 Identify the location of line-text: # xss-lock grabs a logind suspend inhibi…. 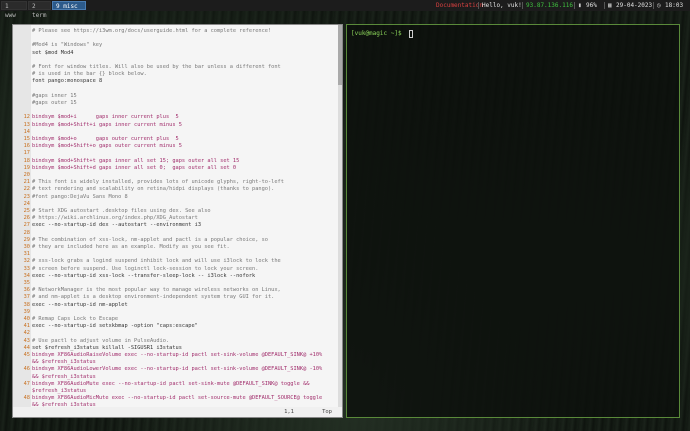
(156, 261).